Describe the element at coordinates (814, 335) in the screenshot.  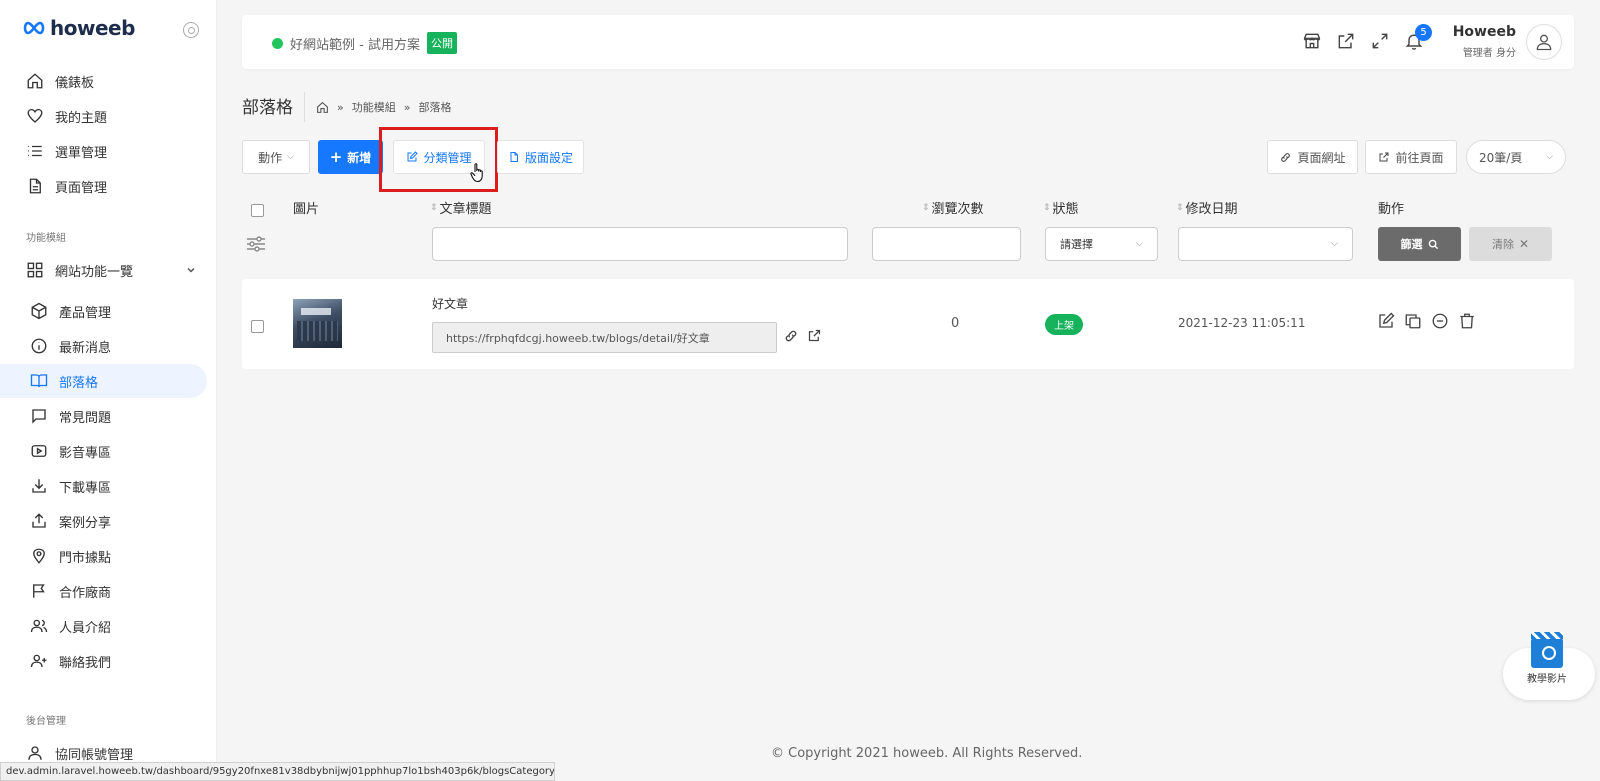
I see `open-external-icon` at that location.